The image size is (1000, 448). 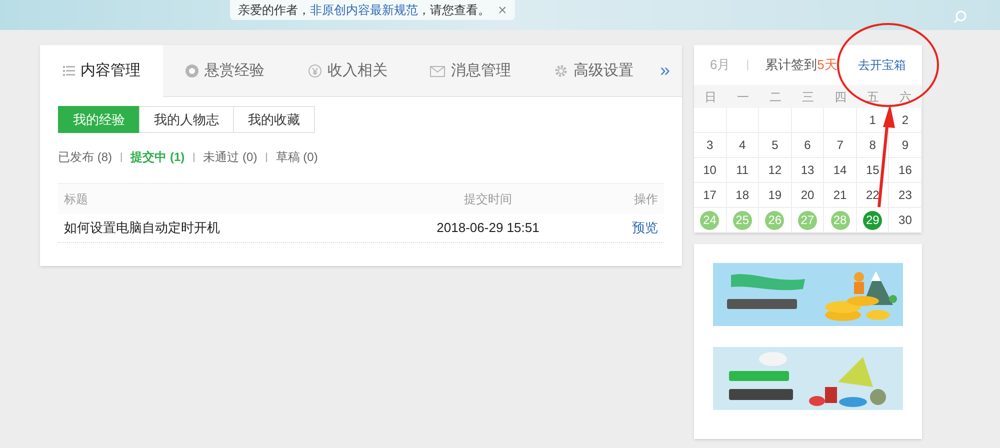 I want to click on calendar-day: 11, so click(x=742, y=170).